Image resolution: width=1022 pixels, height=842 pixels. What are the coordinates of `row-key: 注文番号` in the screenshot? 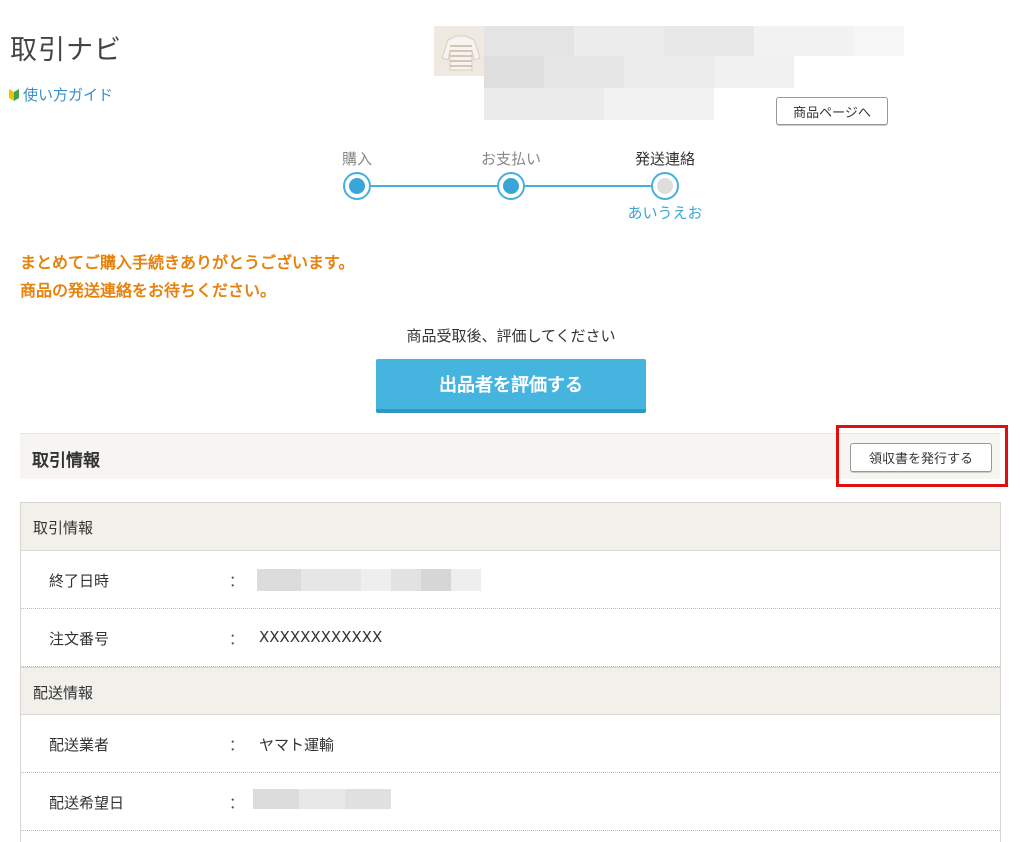 It's located at (79, 639).